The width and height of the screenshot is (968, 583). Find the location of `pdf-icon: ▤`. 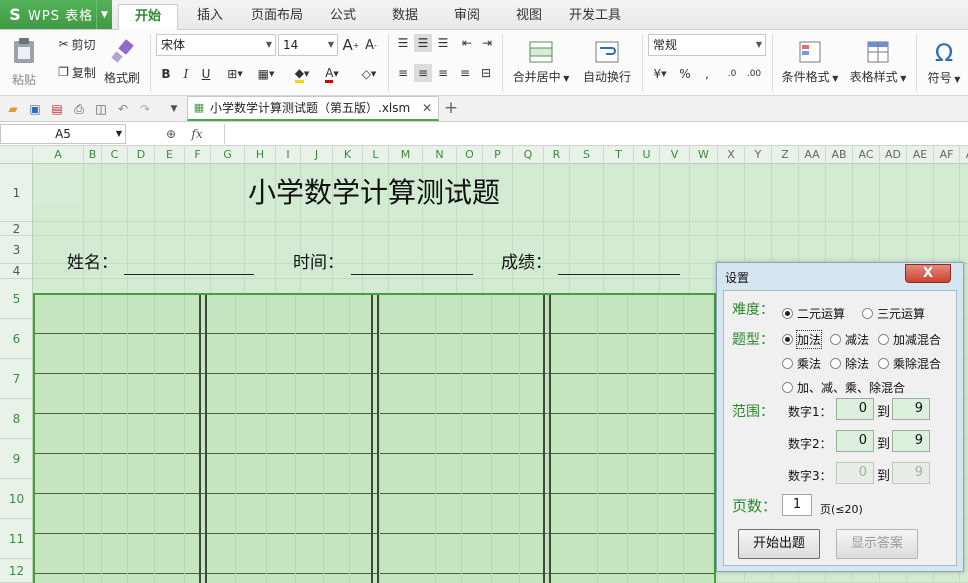

pdf-icon: ▤ is located at coordinates (57, 109).